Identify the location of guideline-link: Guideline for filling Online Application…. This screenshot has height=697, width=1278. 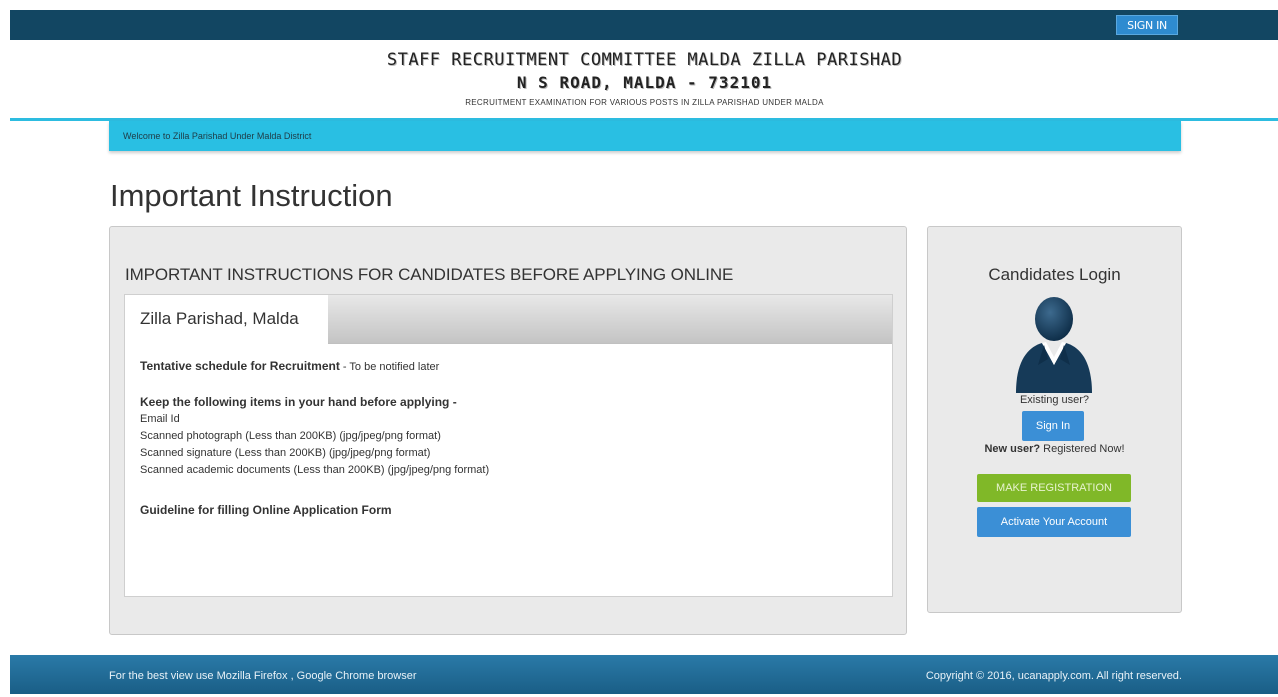
(266, 510).